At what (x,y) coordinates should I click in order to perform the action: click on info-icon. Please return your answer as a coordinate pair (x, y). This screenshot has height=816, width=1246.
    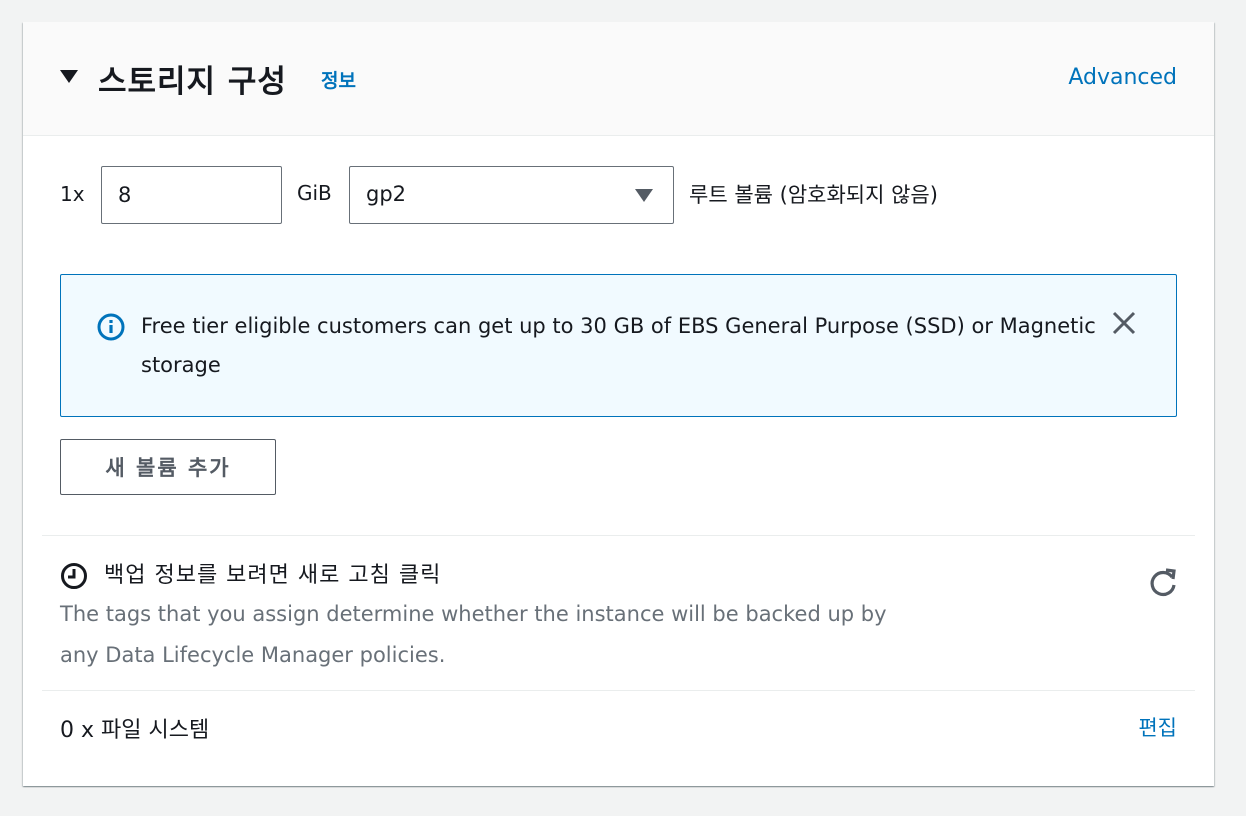
    Looking at the image, I should click on (111, 327).